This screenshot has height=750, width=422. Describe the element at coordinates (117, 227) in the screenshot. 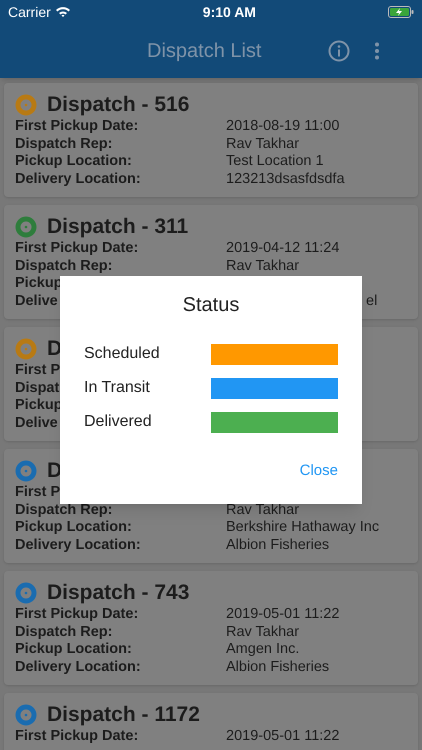

I see `dispatch-title: Dispatch - 311` at that location.